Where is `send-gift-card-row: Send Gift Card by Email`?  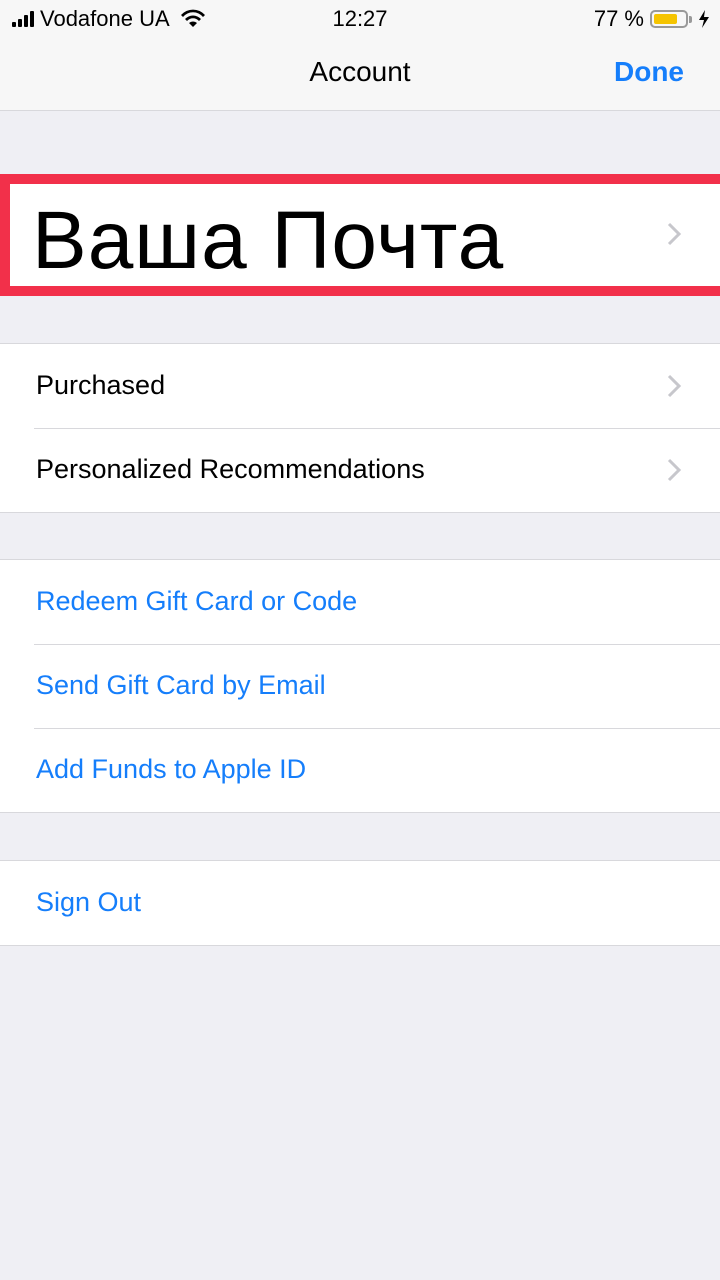
send-gift-card-row: Send Gift Card by Email is located at coordinates (360, 686).